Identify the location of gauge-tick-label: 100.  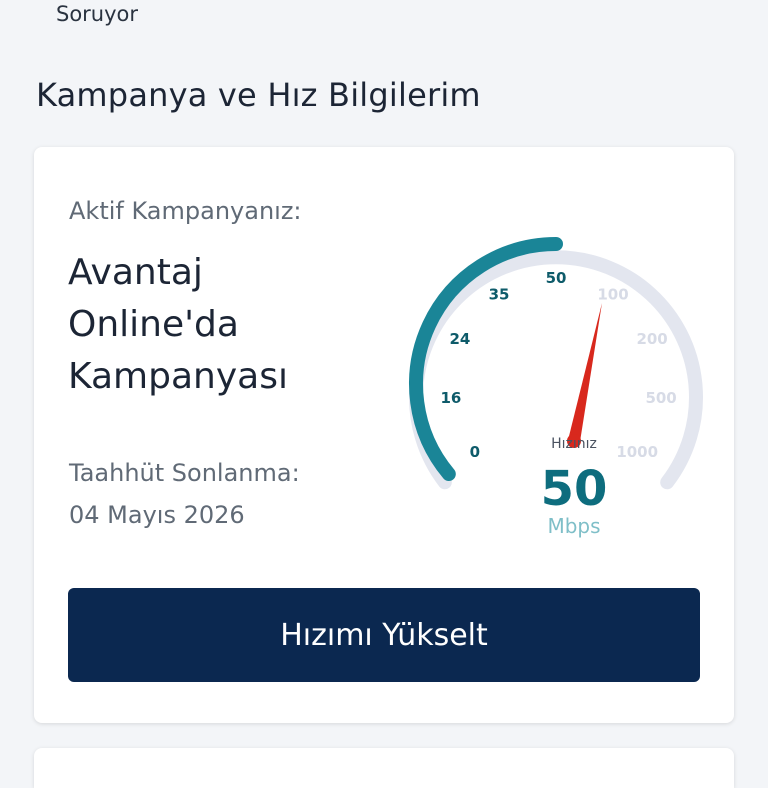
(612, 295).